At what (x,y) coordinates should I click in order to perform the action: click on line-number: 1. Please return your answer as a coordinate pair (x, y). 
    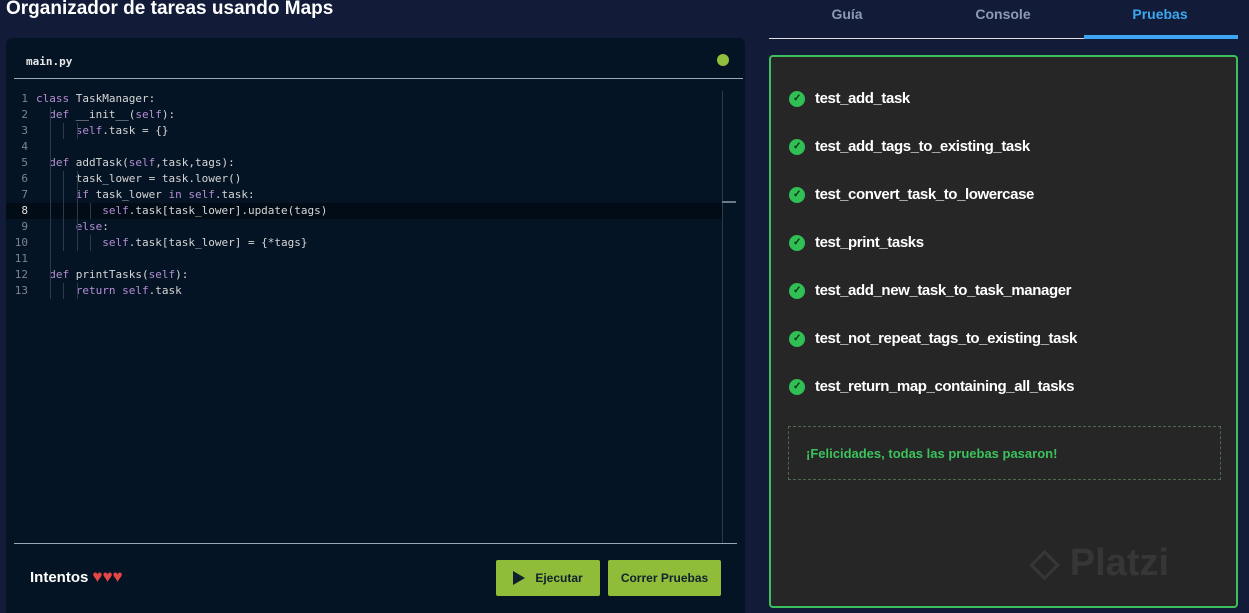
    Looking at the image, I should click on (24, 98).